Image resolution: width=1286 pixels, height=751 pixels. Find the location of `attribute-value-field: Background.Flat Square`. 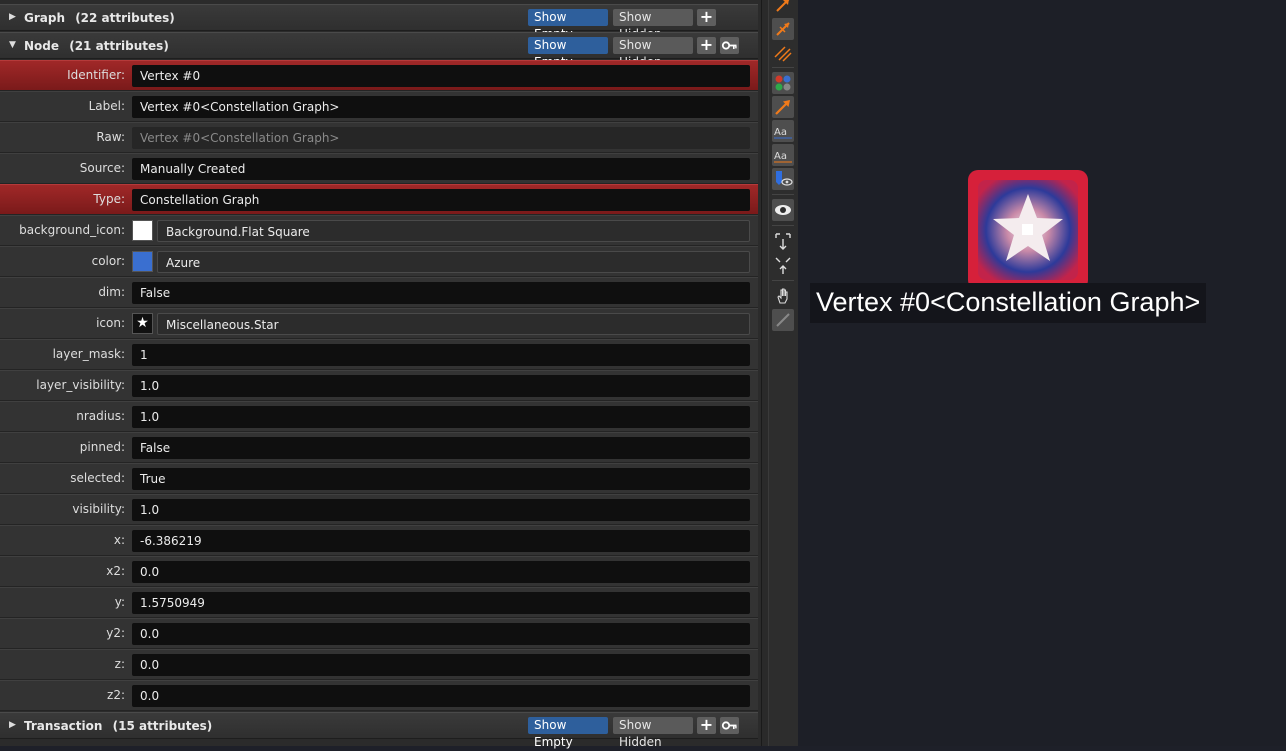

attribute-value-field: Background.Flat Square is located at coordinates (453, 231).